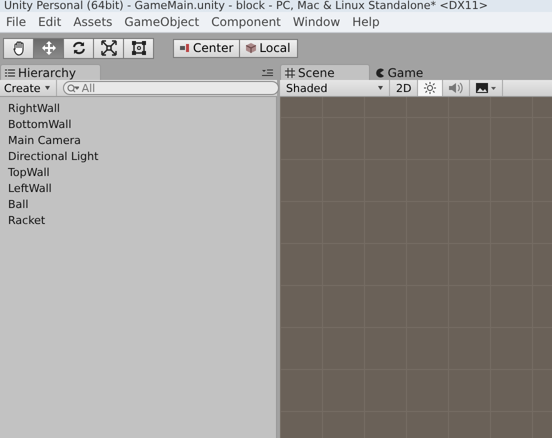  What do you see at coordinates (251, 48) in the screenshot?
I see `cube-icon` at bounding box center [251, 48].